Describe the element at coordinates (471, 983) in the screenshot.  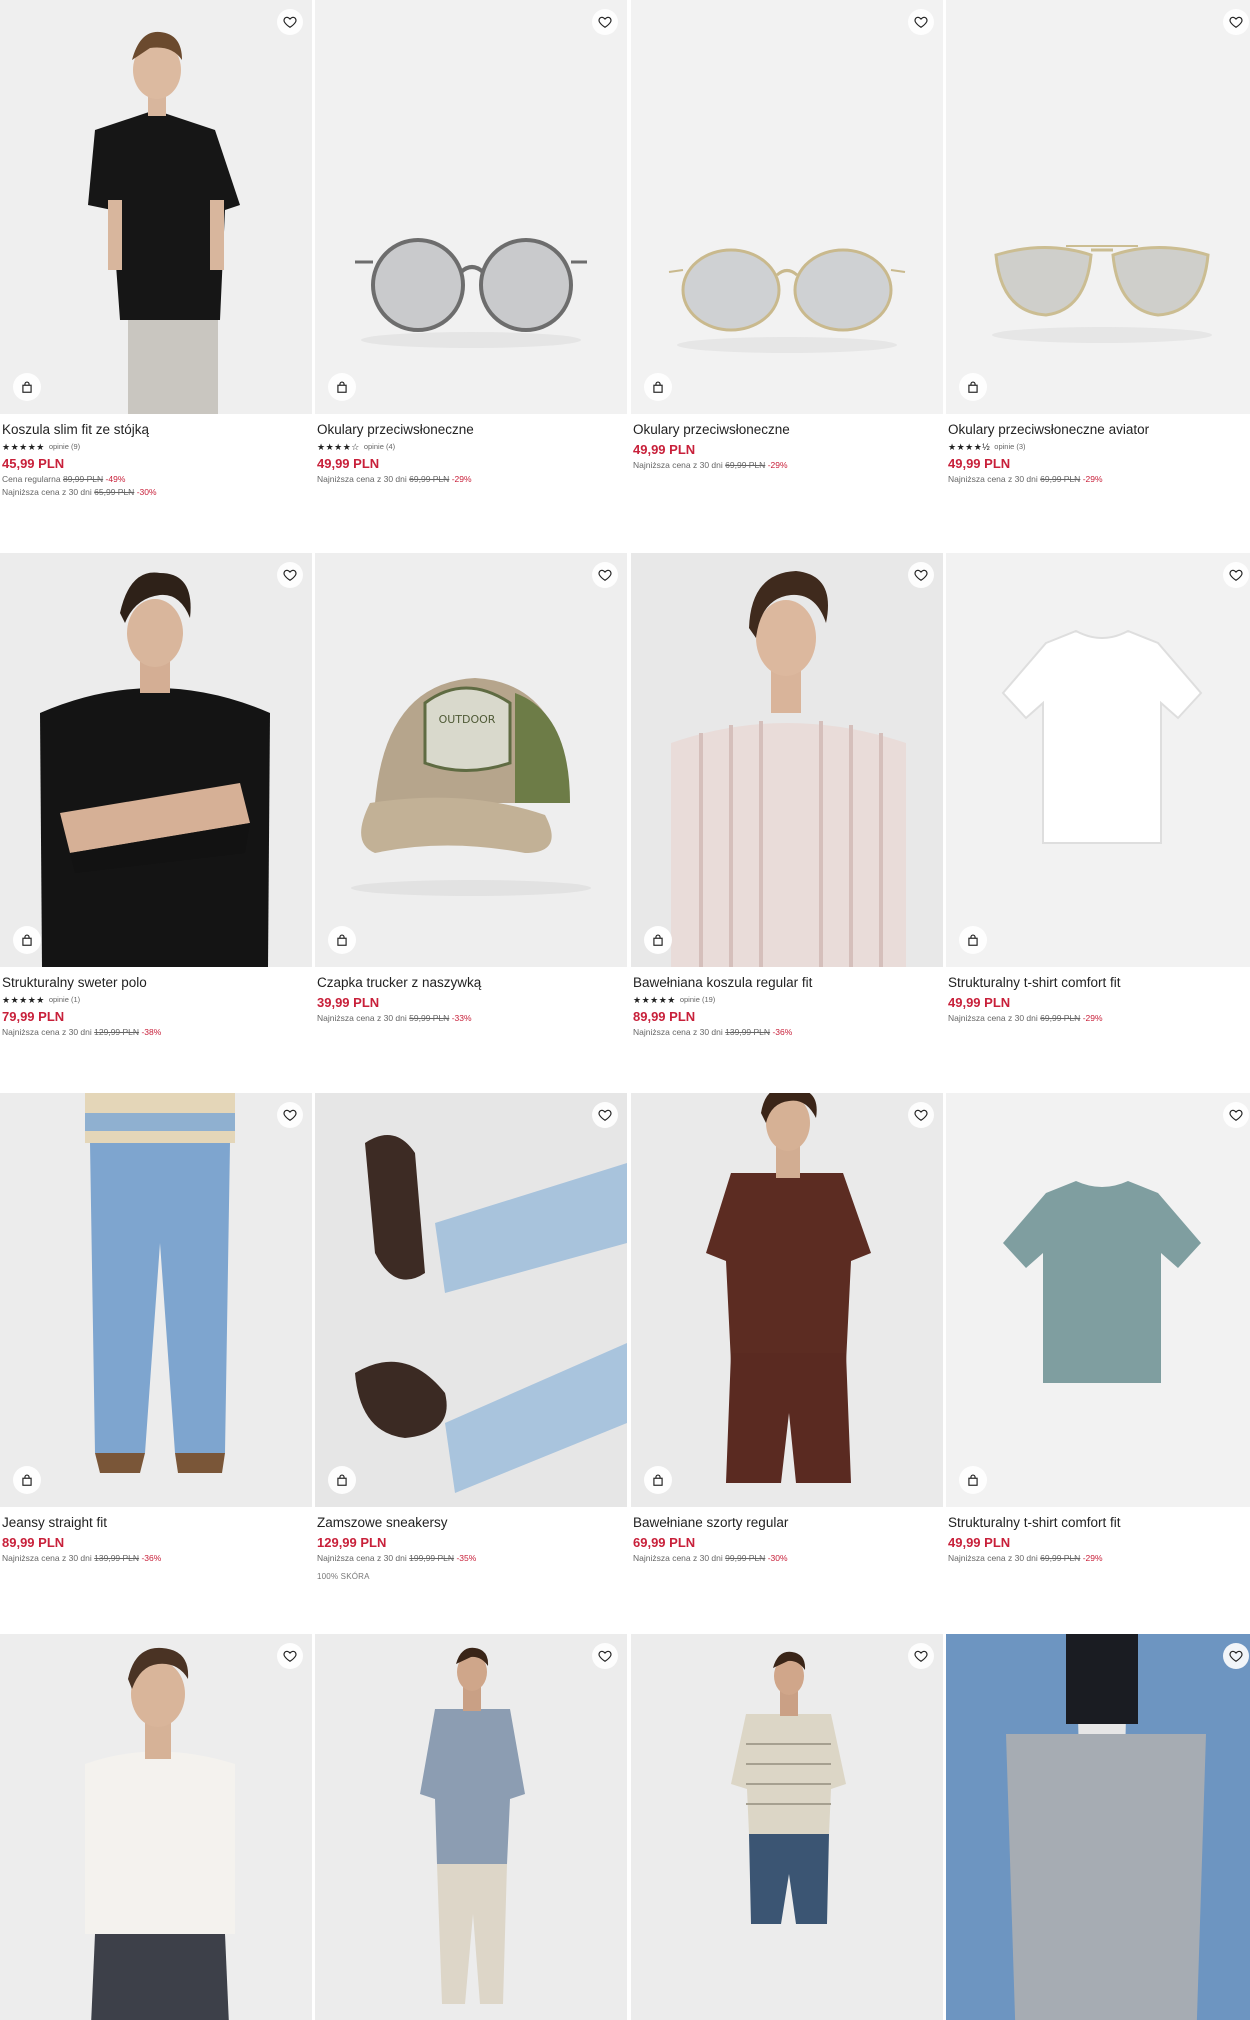
I see `product-name: Czapka trucker z naszywką` at that location.